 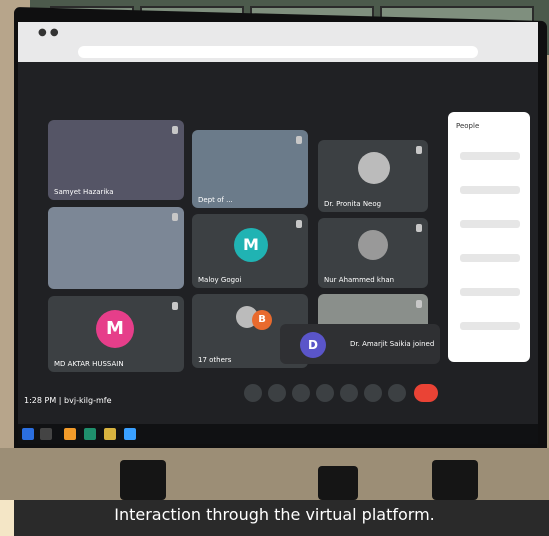 I want to click on folder-icon, so click(x=110, y=434).